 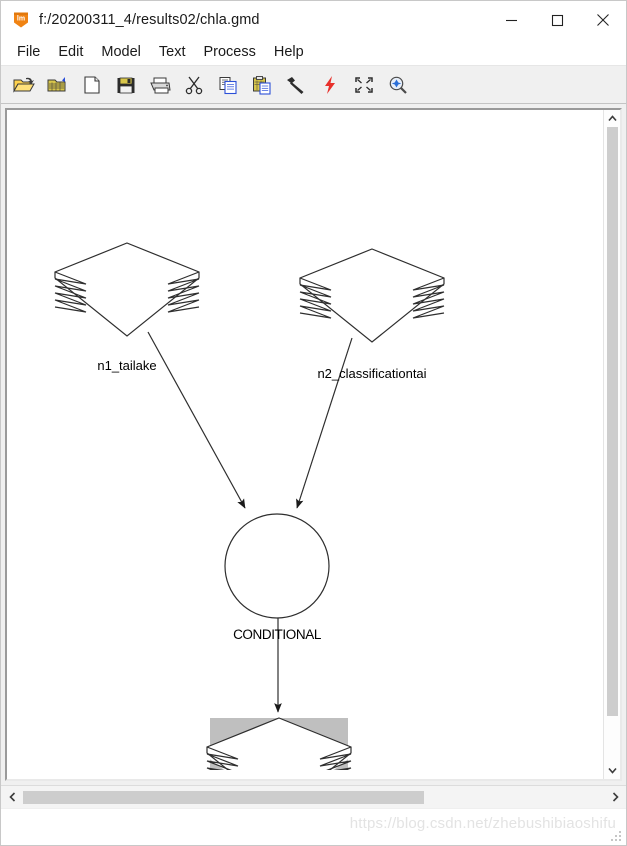 I want to click on window-controls, so click(x=557, y=20).